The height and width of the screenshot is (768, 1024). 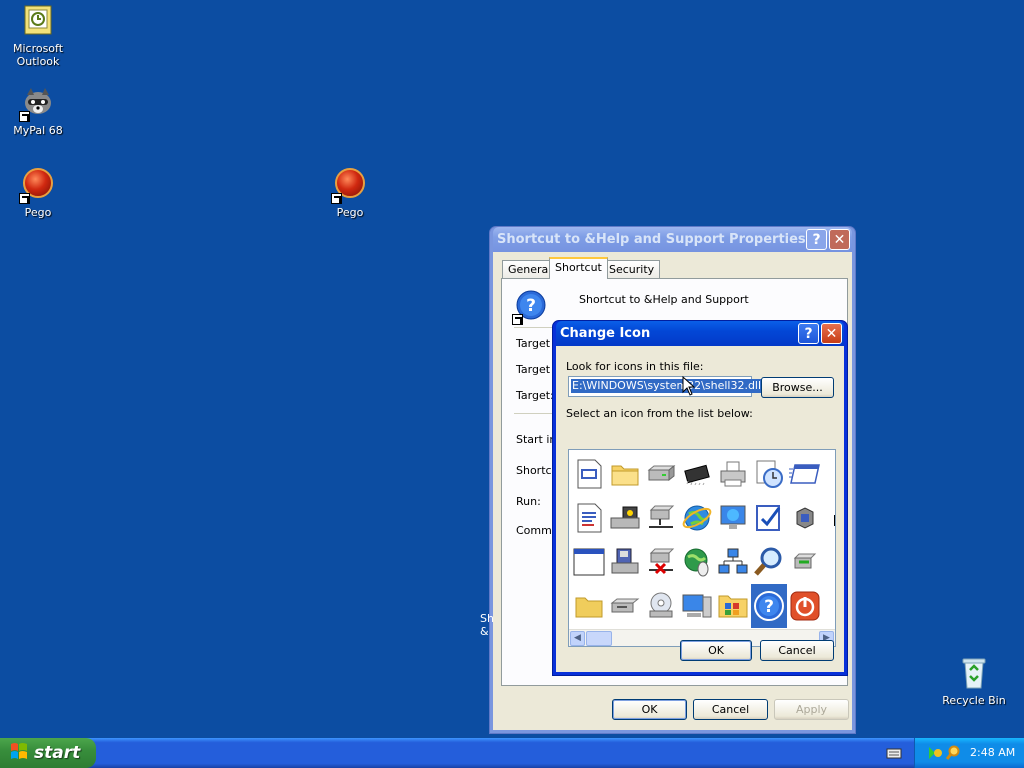 What do you see at coordinates (37, 104) in the screenshot?
I see `raccoon-icon` at bounding box center [37, 104].